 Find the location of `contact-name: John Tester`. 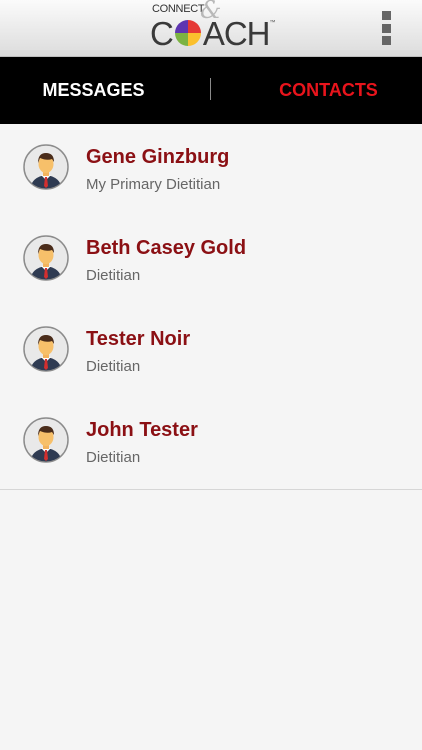

contact-name: John Tester is located at coordinates (142, 430).